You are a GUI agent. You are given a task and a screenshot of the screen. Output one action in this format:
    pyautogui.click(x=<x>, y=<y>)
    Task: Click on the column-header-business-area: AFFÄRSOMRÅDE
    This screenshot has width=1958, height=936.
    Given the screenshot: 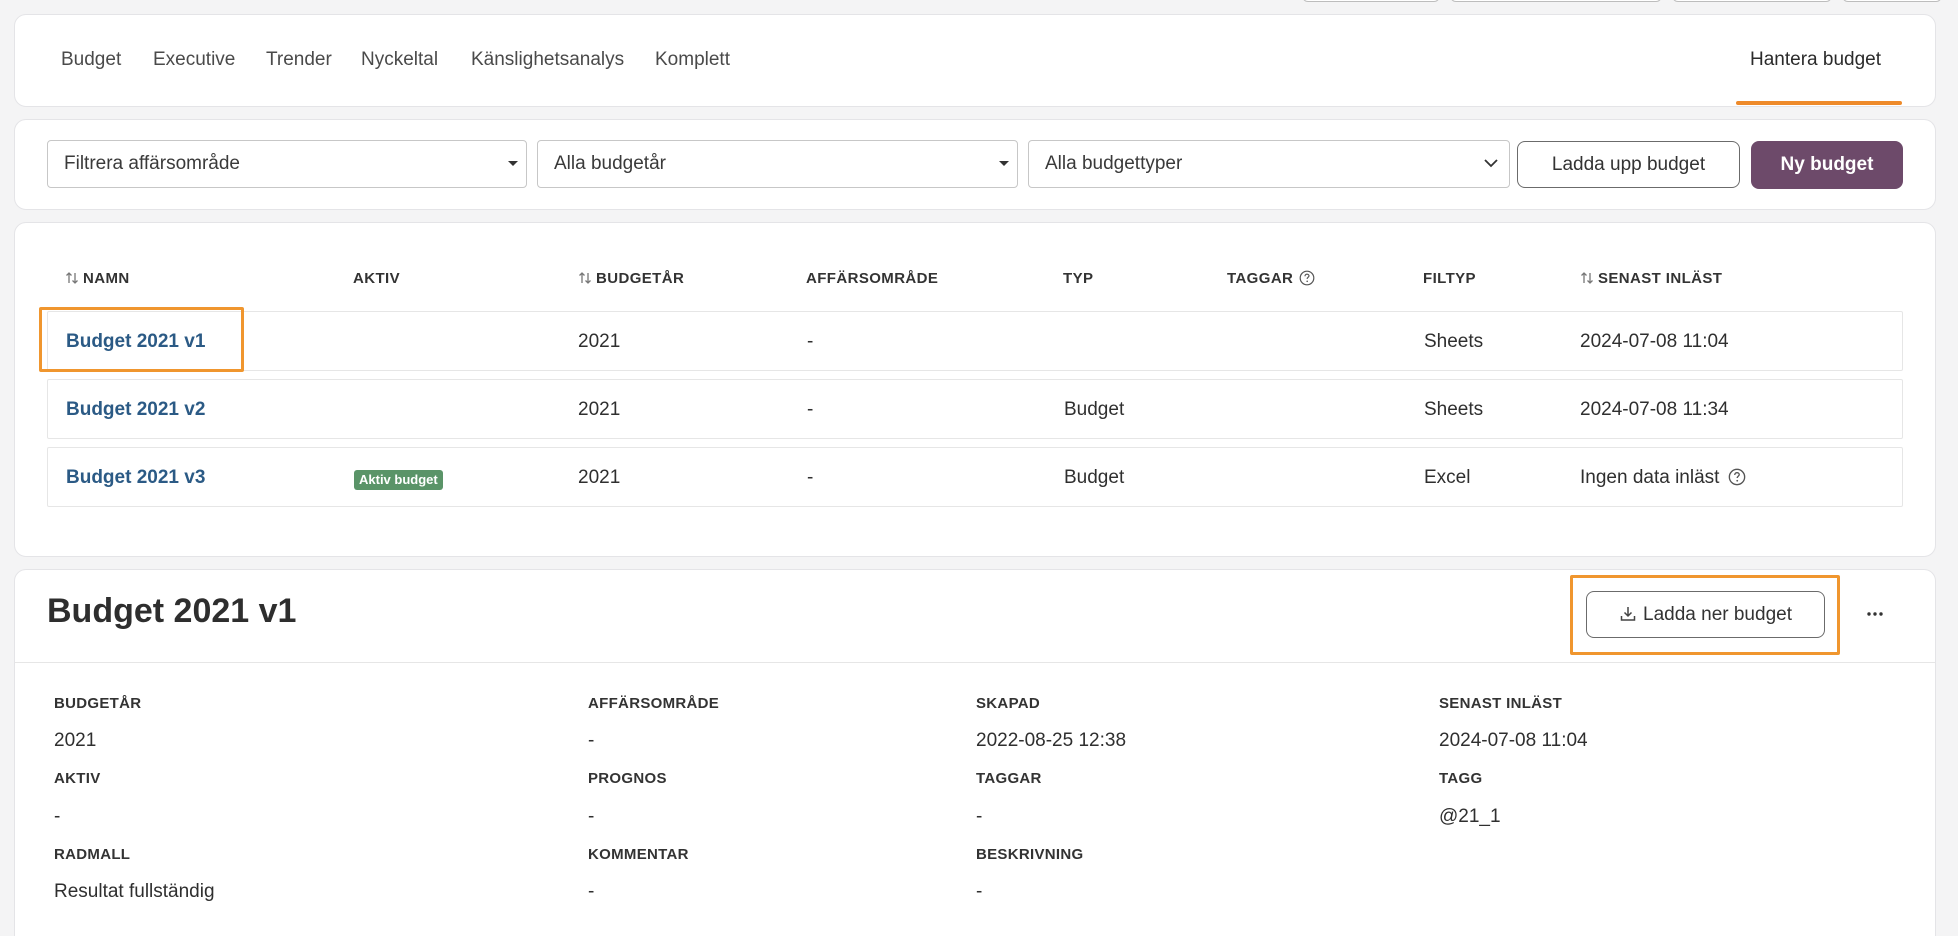 What is the action you would take?
    pyautogui.click(x=872, y=278)
    